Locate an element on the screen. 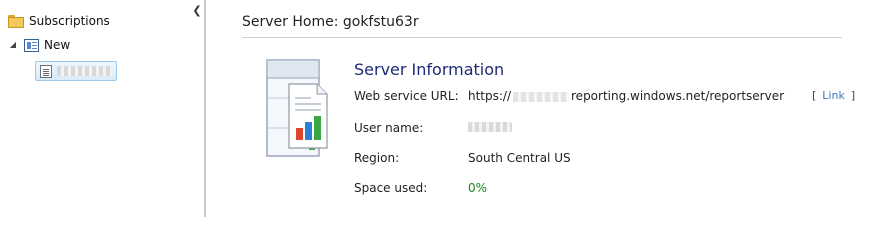 The image size is (895, 240). tree-item-subscriptions: Subscriptions is located at coordinates (59, 21).